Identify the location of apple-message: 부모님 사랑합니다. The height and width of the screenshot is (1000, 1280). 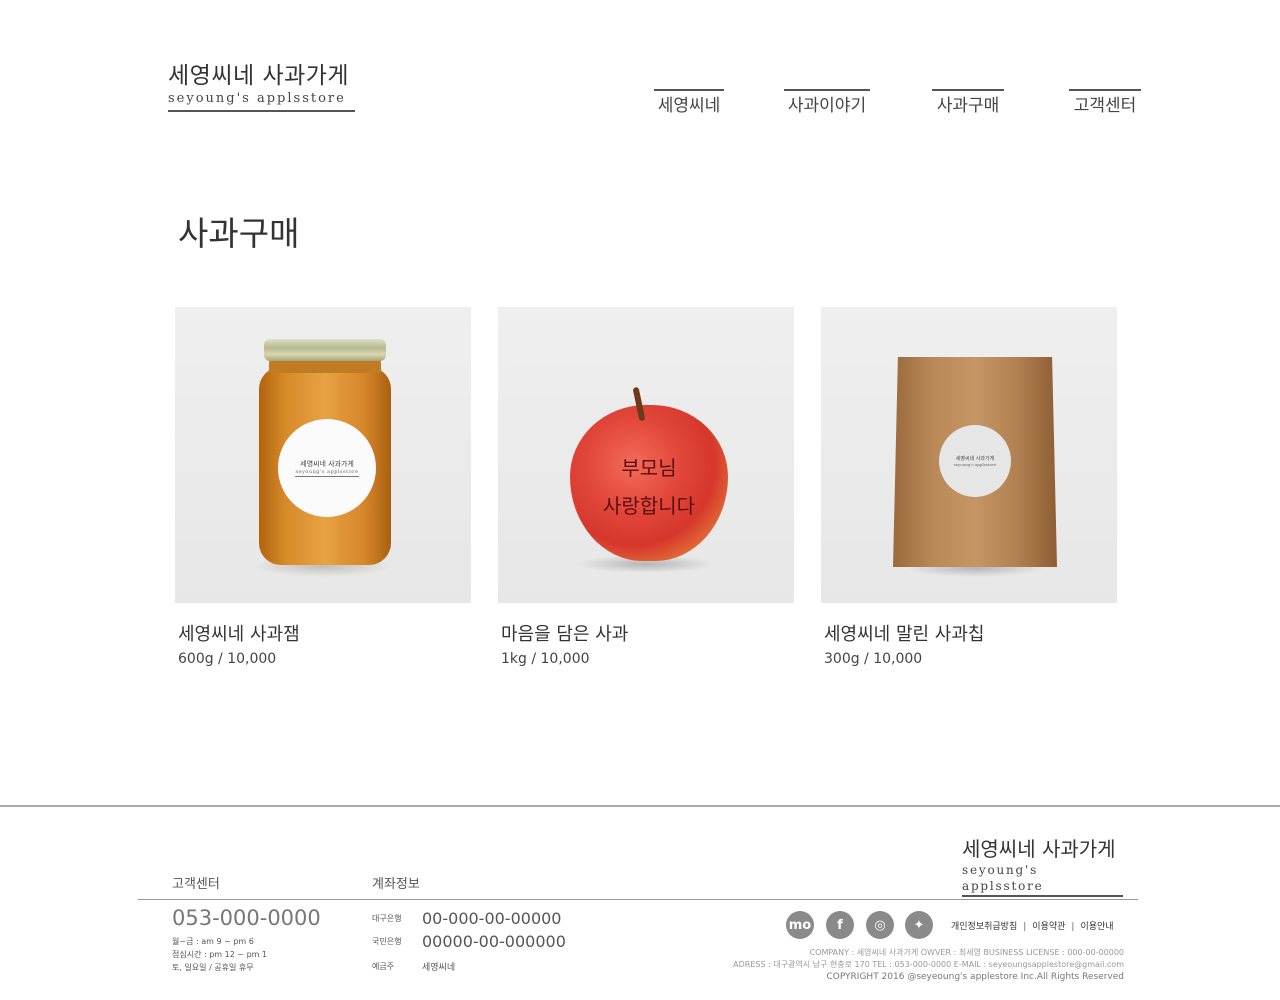
(649, 487).